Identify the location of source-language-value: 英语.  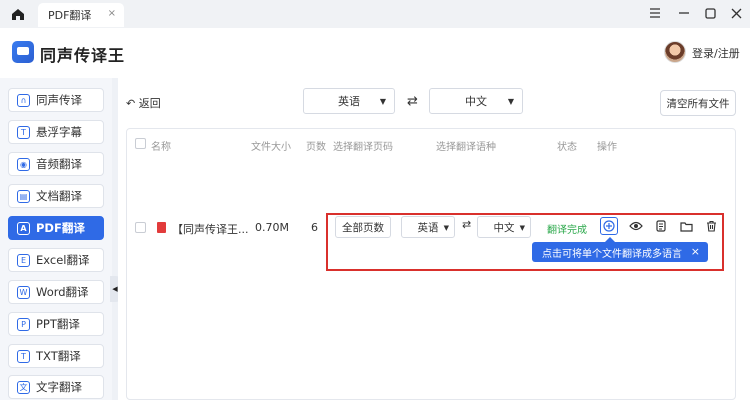
(349, 101).